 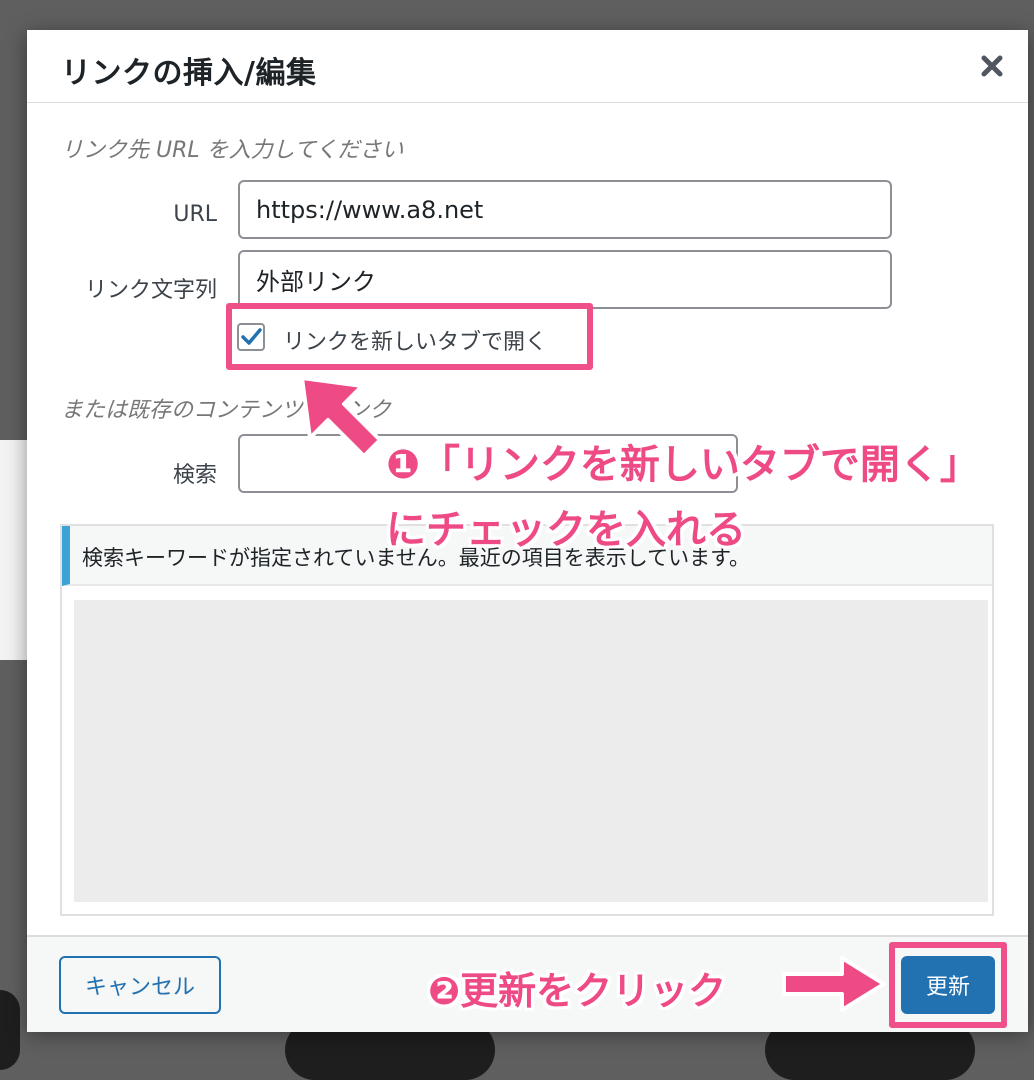 I want to click on annotation-step2: ❷更新をクリック, so click(x=577, y=991).